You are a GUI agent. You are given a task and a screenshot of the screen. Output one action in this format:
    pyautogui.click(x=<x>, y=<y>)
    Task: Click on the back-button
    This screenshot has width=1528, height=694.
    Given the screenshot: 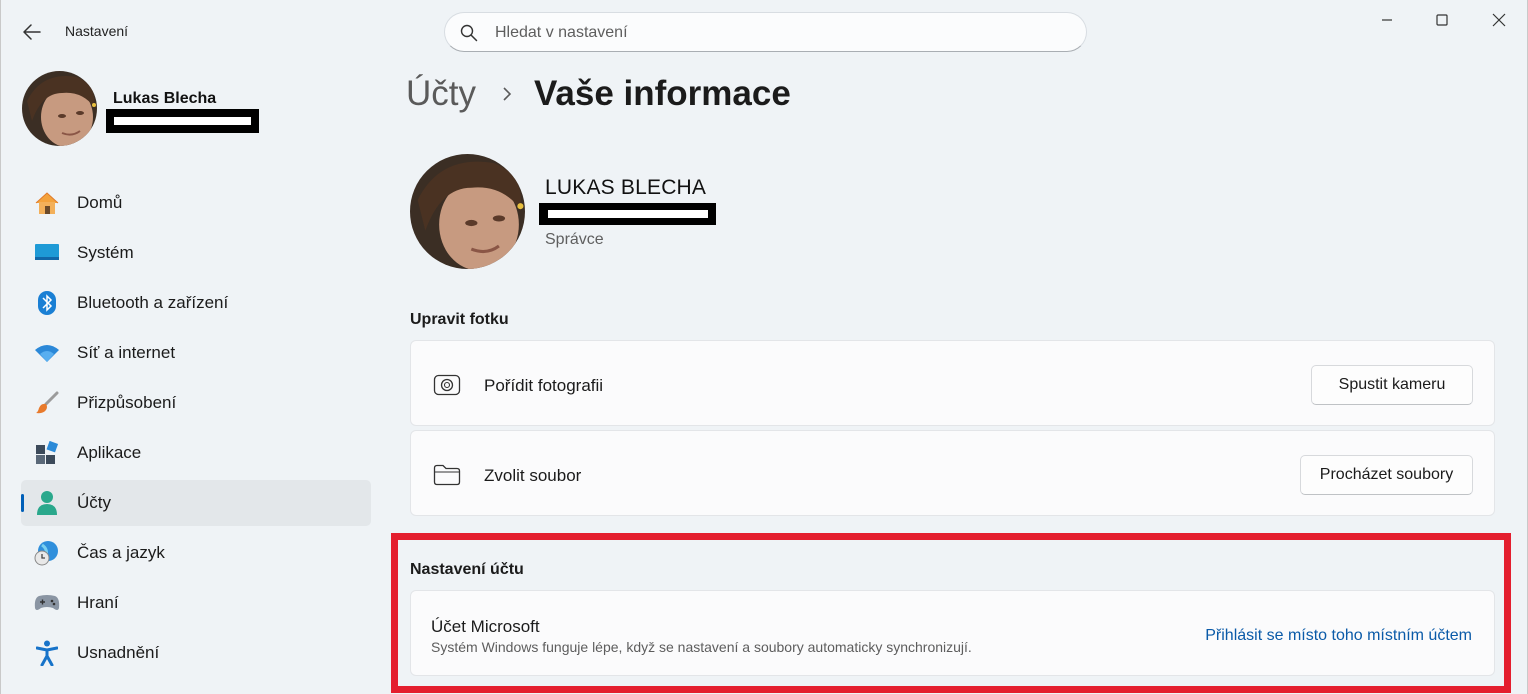 What is the action you would take?
    pyautogui.click(x=32, y=32)
    